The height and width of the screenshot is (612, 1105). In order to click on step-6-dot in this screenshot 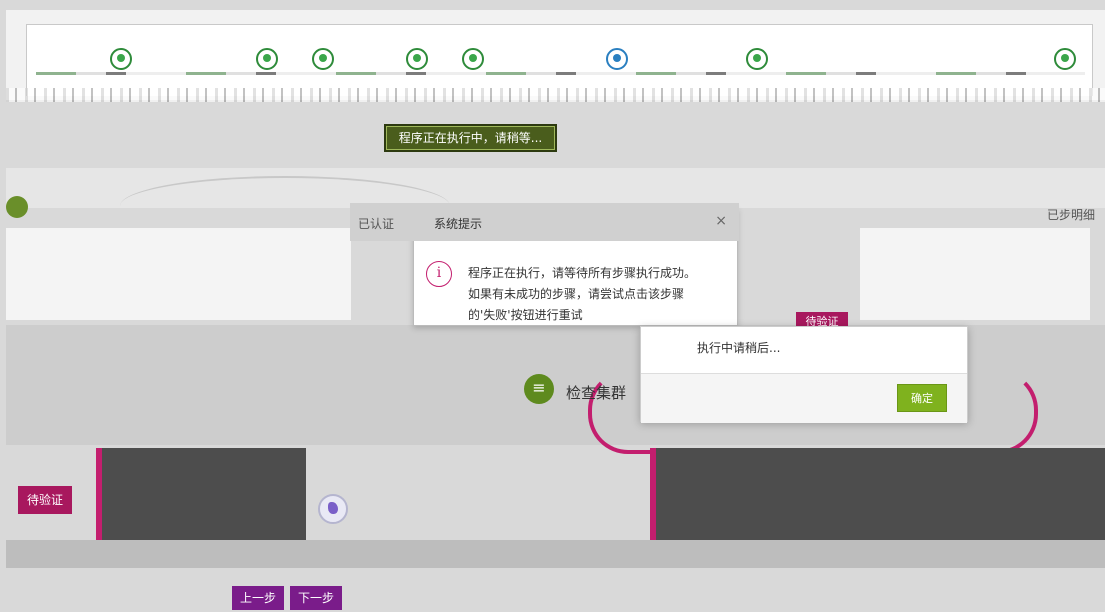, I will do `click(617, 59)`.